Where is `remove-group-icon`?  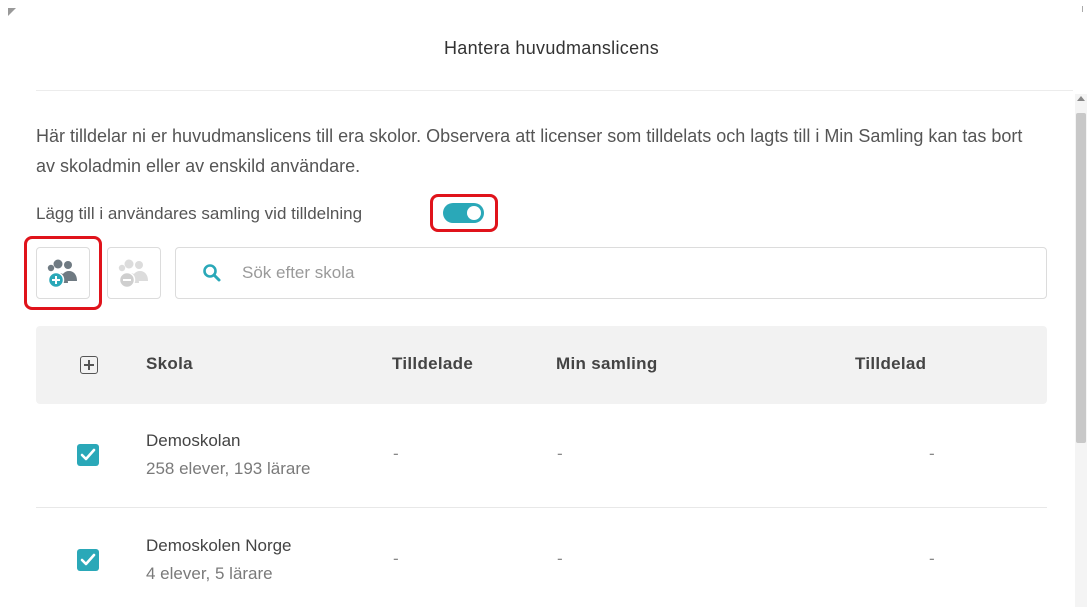
remove-group-icon is located at coordinates (133, 274).